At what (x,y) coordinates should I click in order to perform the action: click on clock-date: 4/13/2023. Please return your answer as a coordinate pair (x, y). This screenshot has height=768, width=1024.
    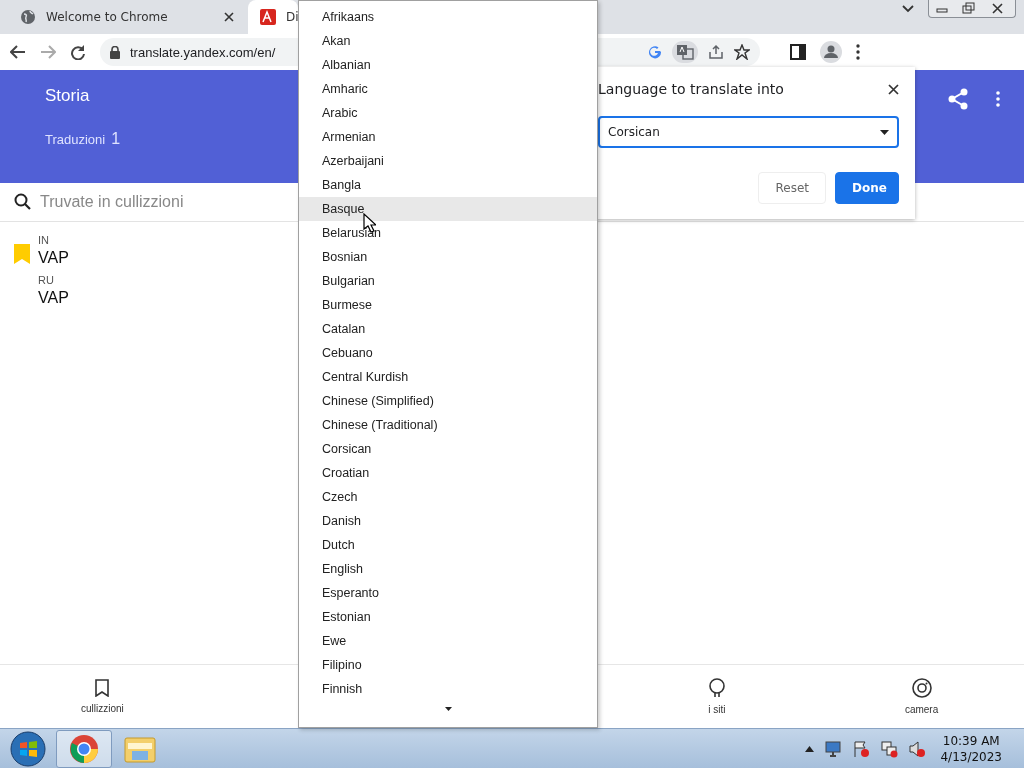
    Looking at the image, I should click on (971, 756).